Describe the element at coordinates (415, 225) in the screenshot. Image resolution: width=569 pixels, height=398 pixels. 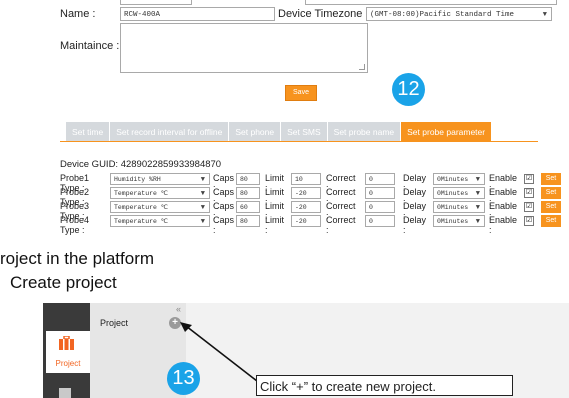
I see `delay-label: Delay :` at that location.